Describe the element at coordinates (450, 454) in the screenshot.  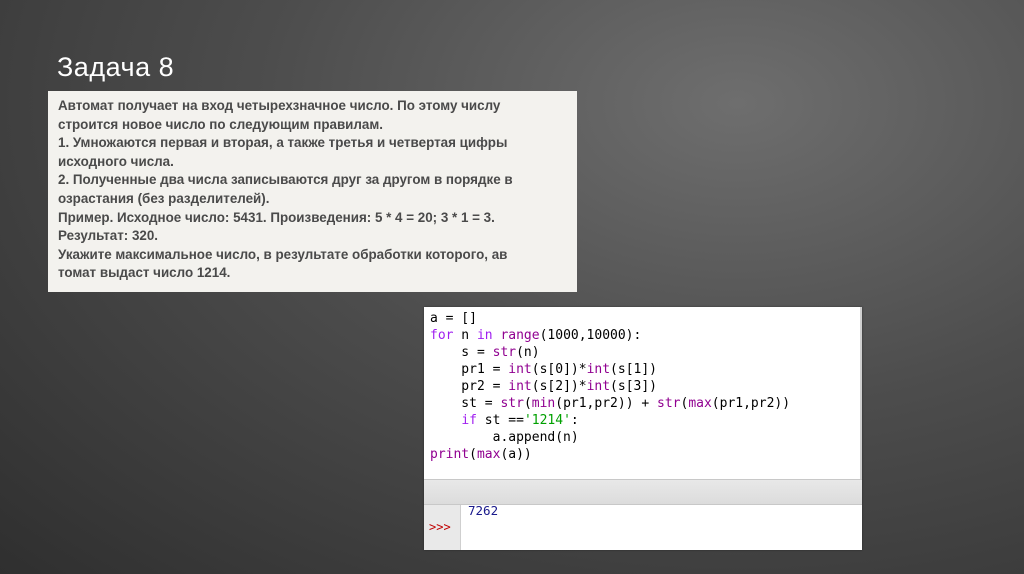
I see `builtin-print: print` at that location.